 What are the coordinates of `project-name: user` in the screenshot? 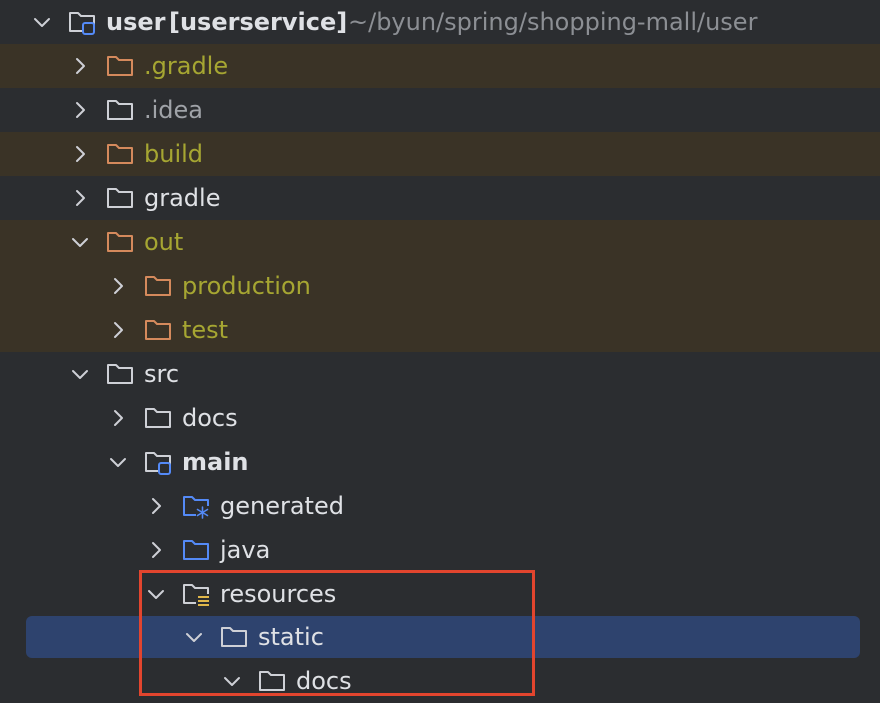 It's located at (136, 22).